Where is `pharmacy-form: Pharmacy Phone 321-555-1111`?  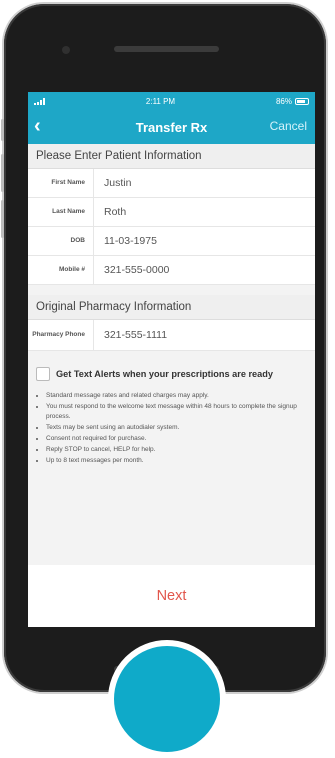
pharmacy-form: Pharmacy Phone 321-555-1111 is located at coordinates (171, 335).